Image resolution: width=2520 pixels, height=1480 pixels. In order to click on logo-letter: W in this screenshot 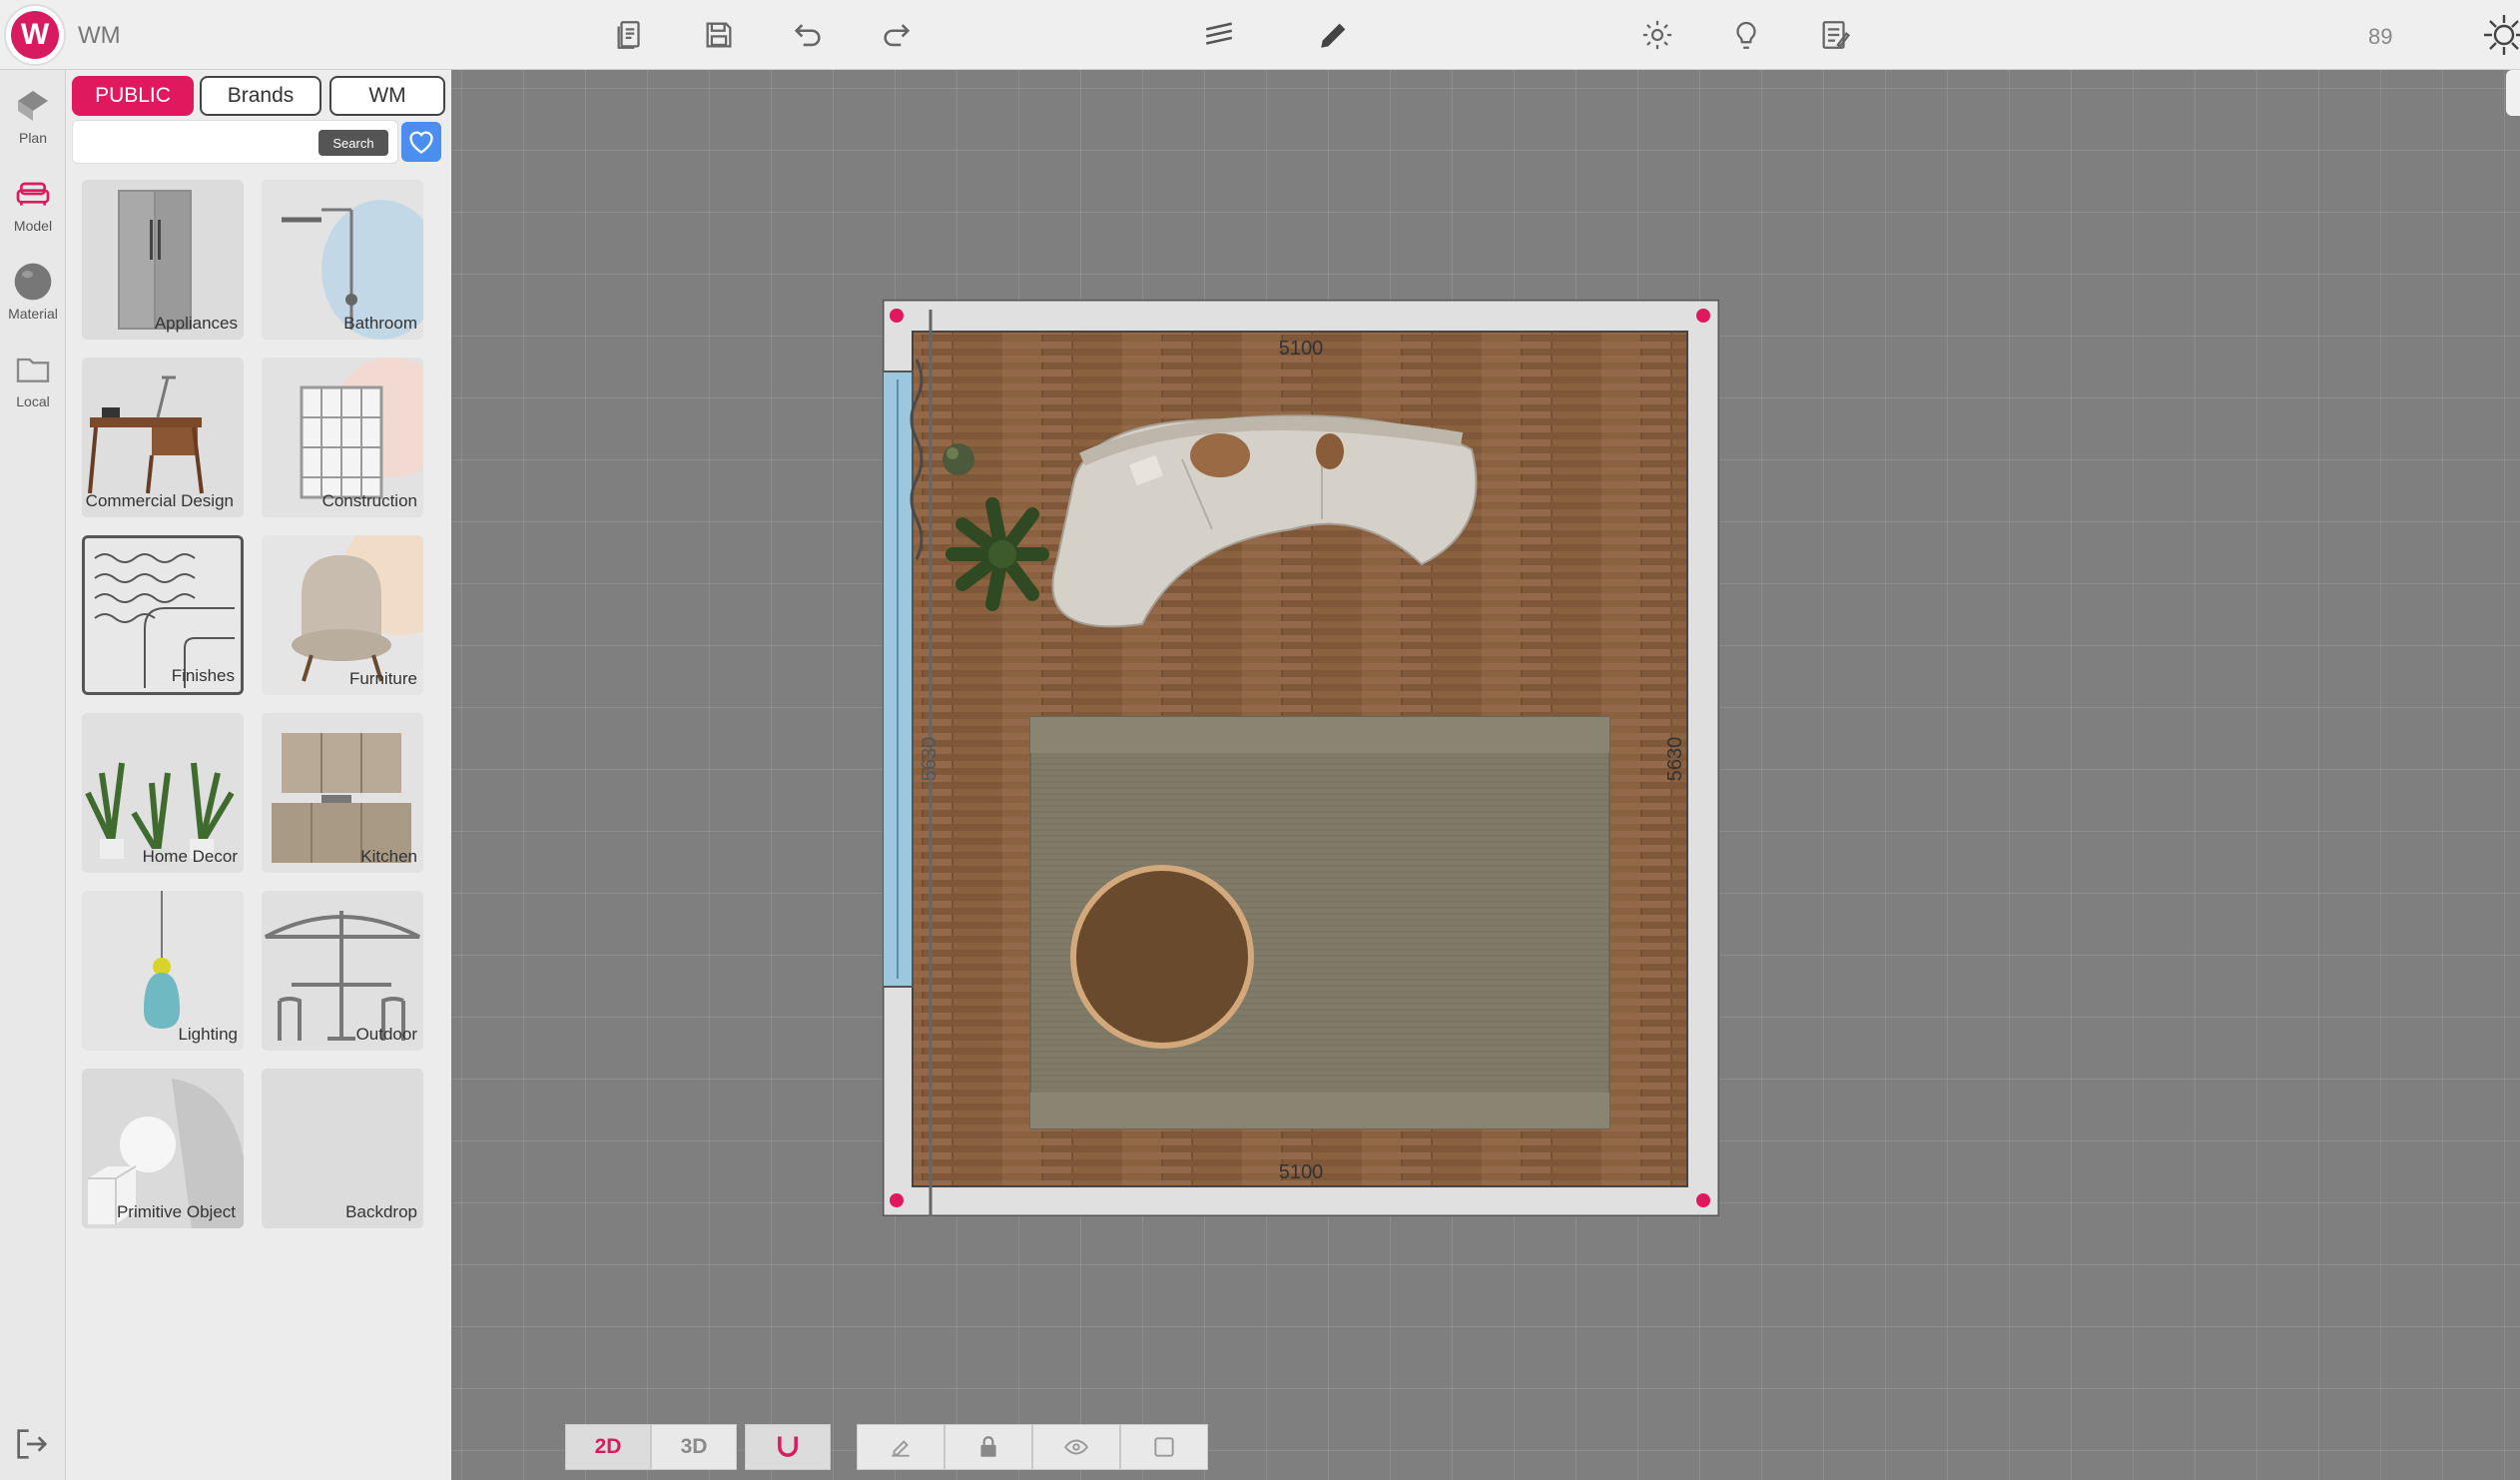, I will do `click(35, 35)`.